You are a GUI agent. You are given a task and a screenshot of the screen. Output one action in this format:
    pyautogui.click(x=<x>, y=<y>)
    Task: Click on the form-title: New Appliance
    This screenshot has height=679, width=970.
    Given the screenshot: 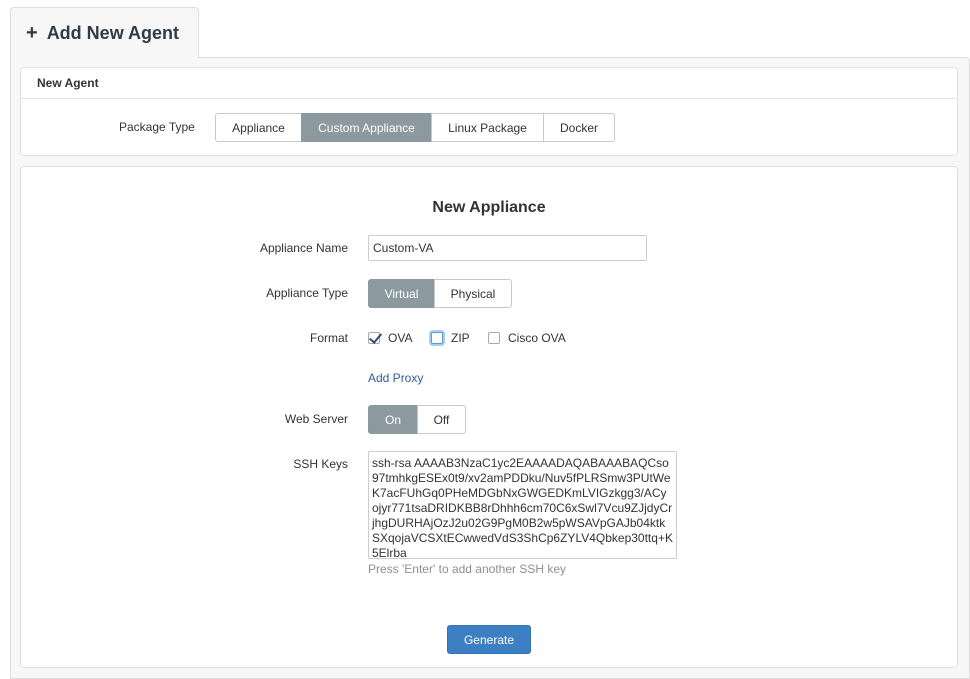 What is the action you would take?
    pyautogui.click(x=489, y=207)
    